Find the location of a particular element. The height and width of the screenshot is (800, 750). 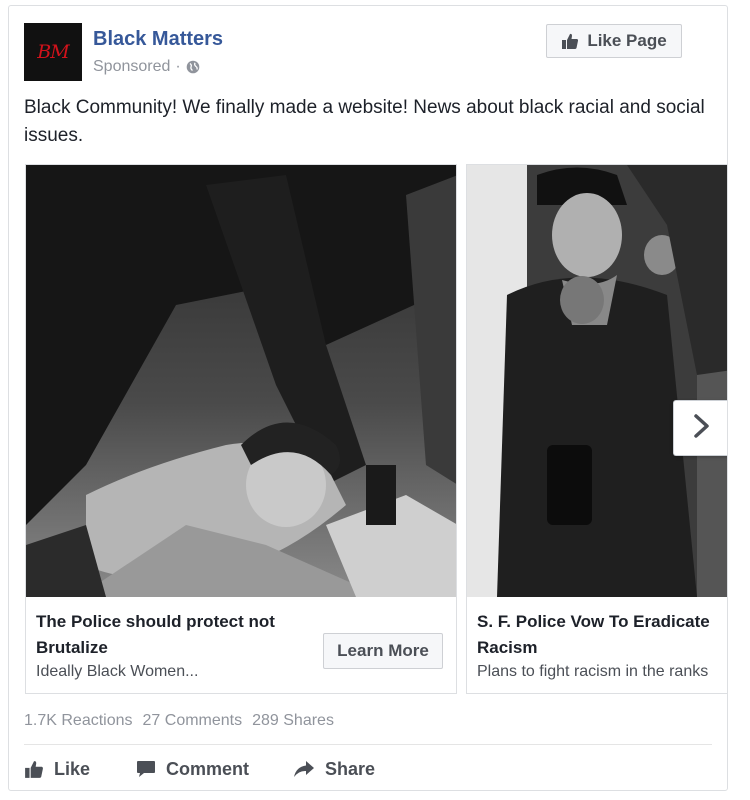

page-name-link: Black Matters is located at coordinates (158, 39).